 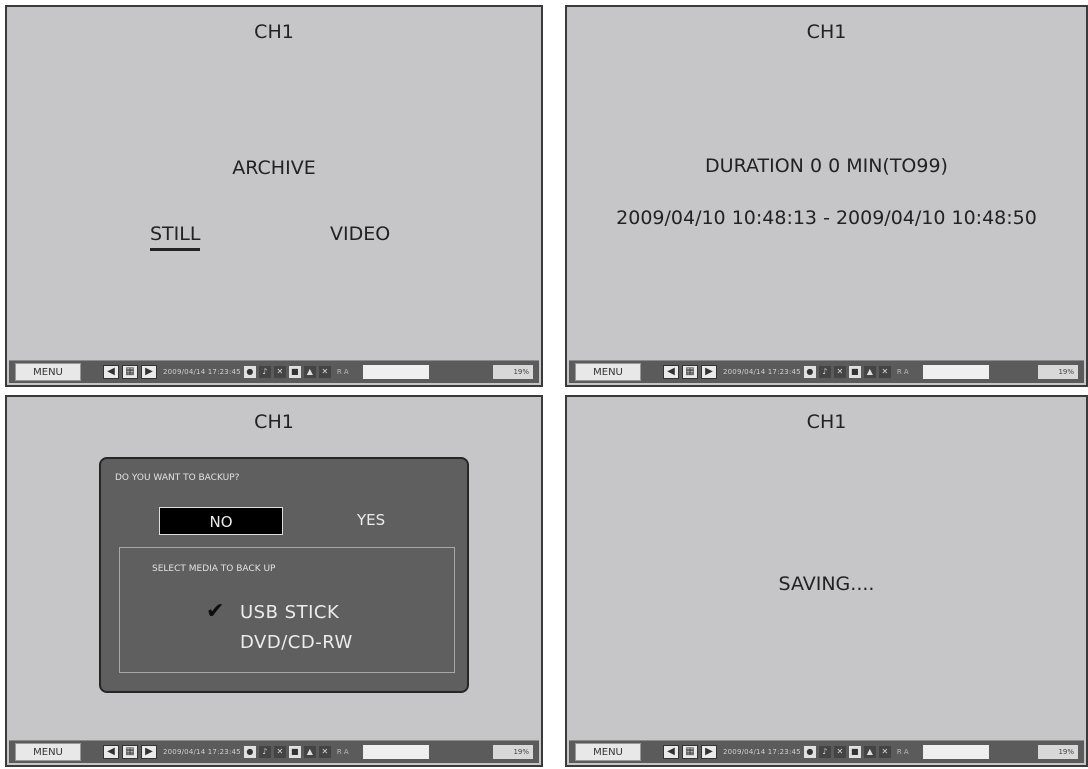 I want to click on duration-text: DURATION 0 0 MIN(TO99), so click(x=826, y=166).